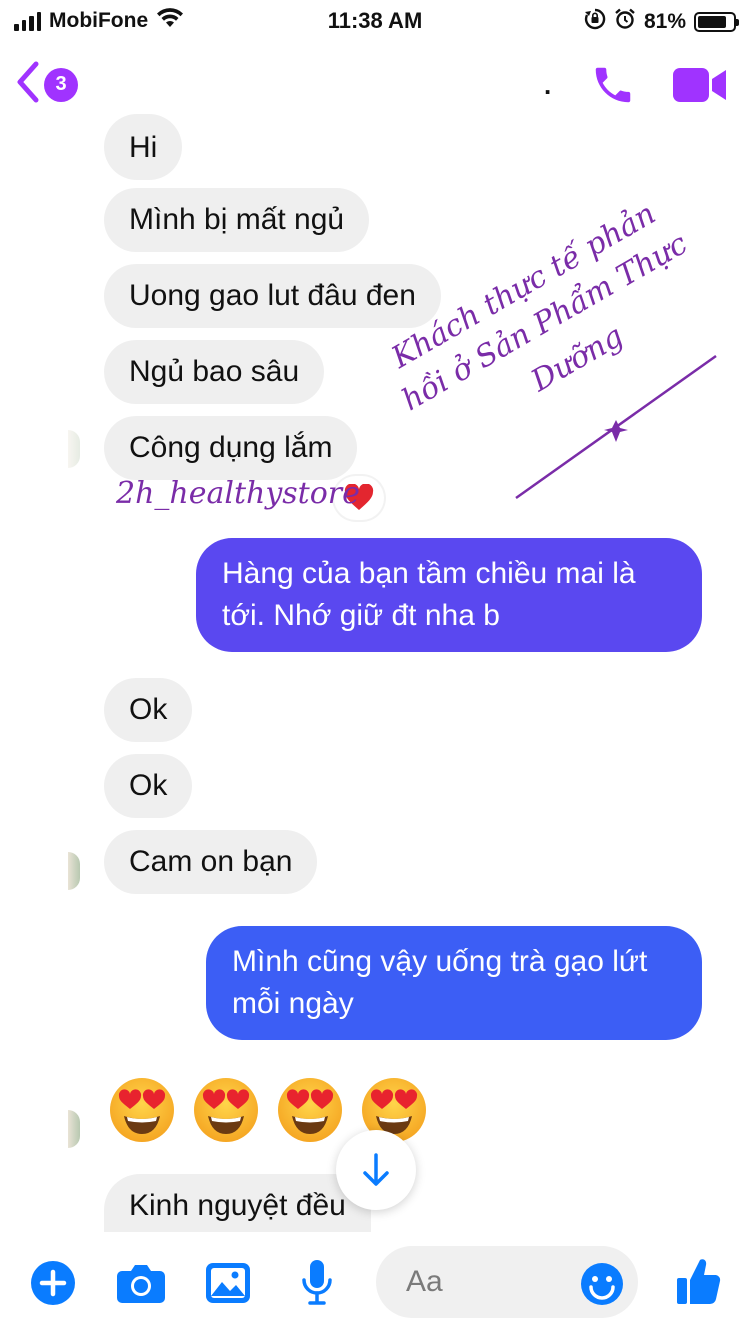  Describe the element at coordinates (454, 983) in the screenshot. I see `message-outgoing: Mình cũng vậy uống trà gạo lứt mỗi ngày` at that location.